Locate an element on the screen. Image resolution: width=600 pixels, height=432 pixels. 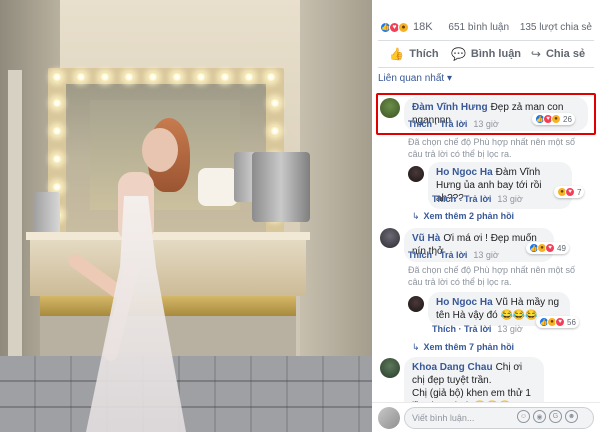
composer-tools: ☺ ◉ G ☻ is located at coordinates (546, 416).